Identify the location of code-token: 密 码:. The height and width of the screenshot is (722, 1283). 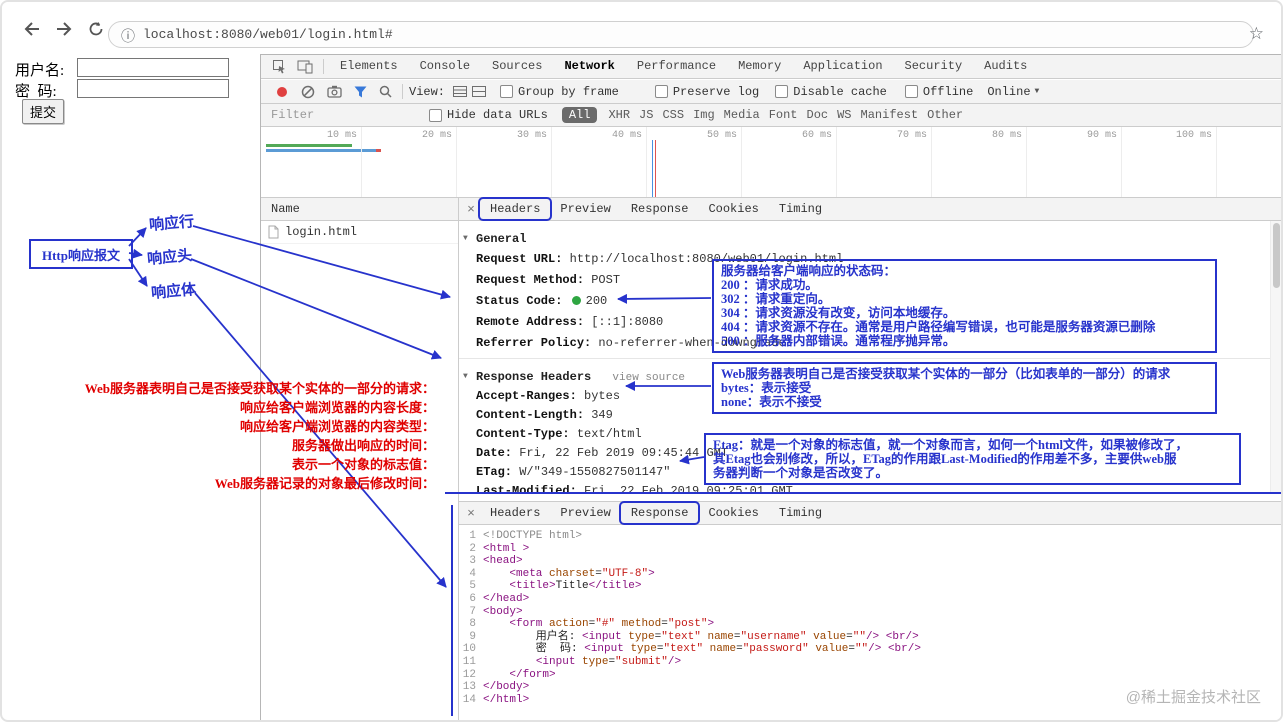
(534, 649).